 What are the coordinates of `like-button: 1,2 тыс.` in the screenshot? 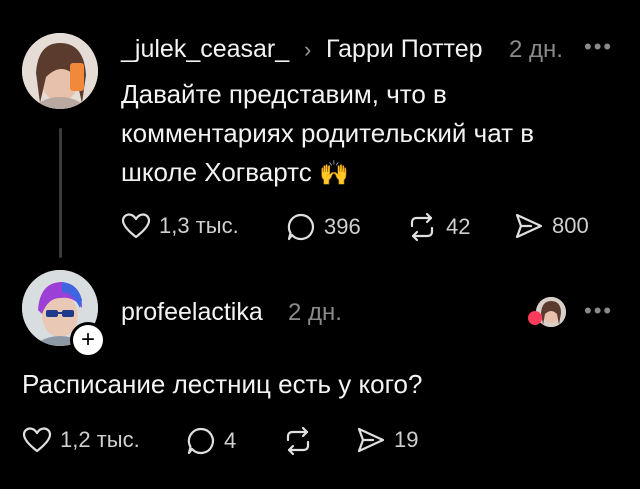 It's located at (81, 440).